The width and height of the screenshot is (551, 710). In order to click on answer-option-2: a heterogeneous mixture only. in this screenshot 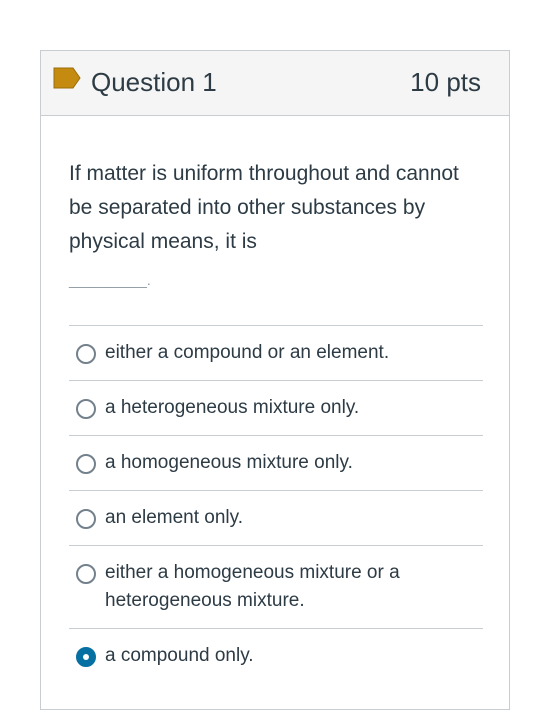, I will do `click(276, 407)`.